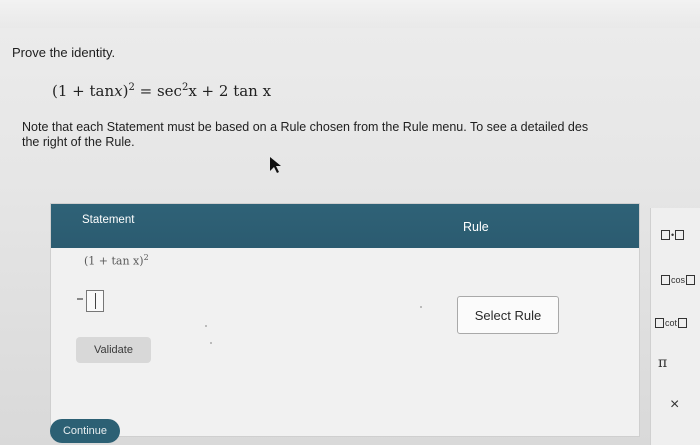 This screenshot has width=700, height=445. I want to click on statement-row-1-expr: (1 + tan x), so click(114, 261).